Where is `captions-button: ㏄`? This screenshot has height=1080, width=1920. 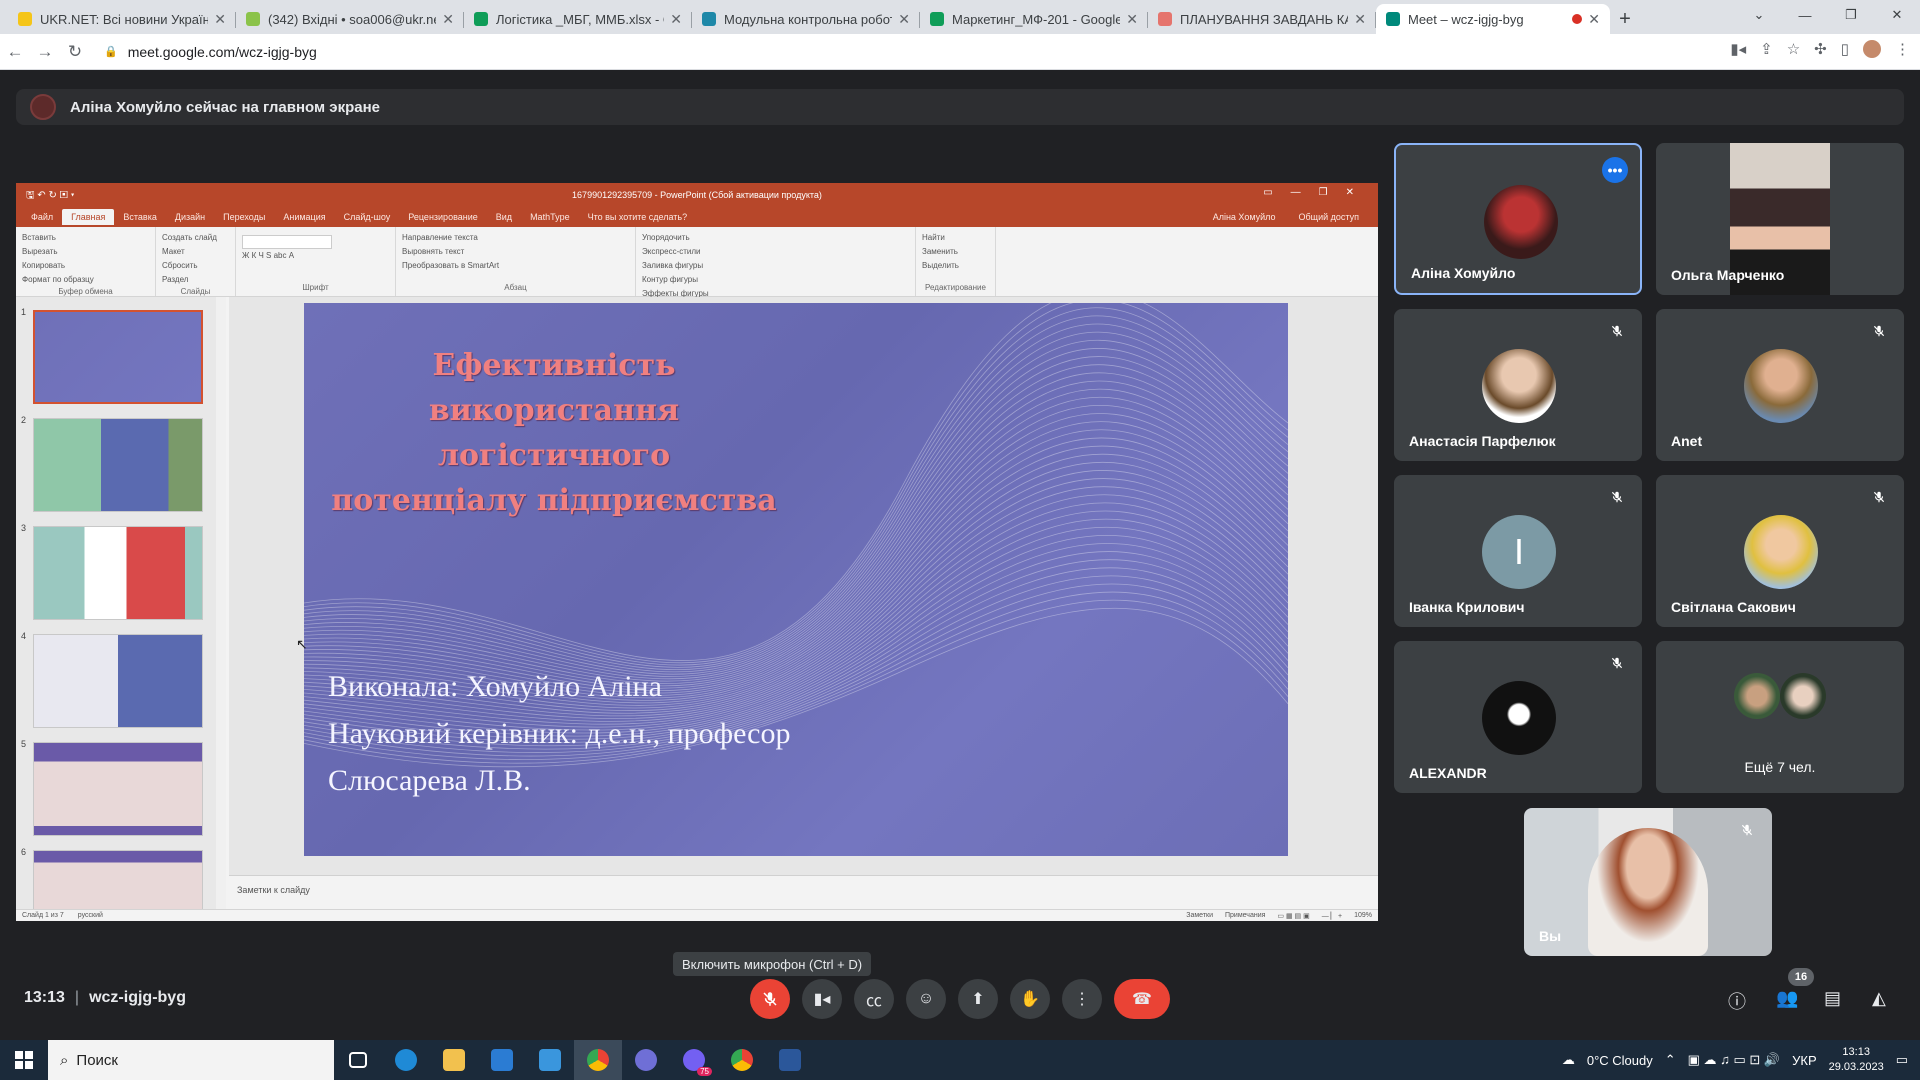
captions-button: ㏄ is located at coordinates (874, 999).